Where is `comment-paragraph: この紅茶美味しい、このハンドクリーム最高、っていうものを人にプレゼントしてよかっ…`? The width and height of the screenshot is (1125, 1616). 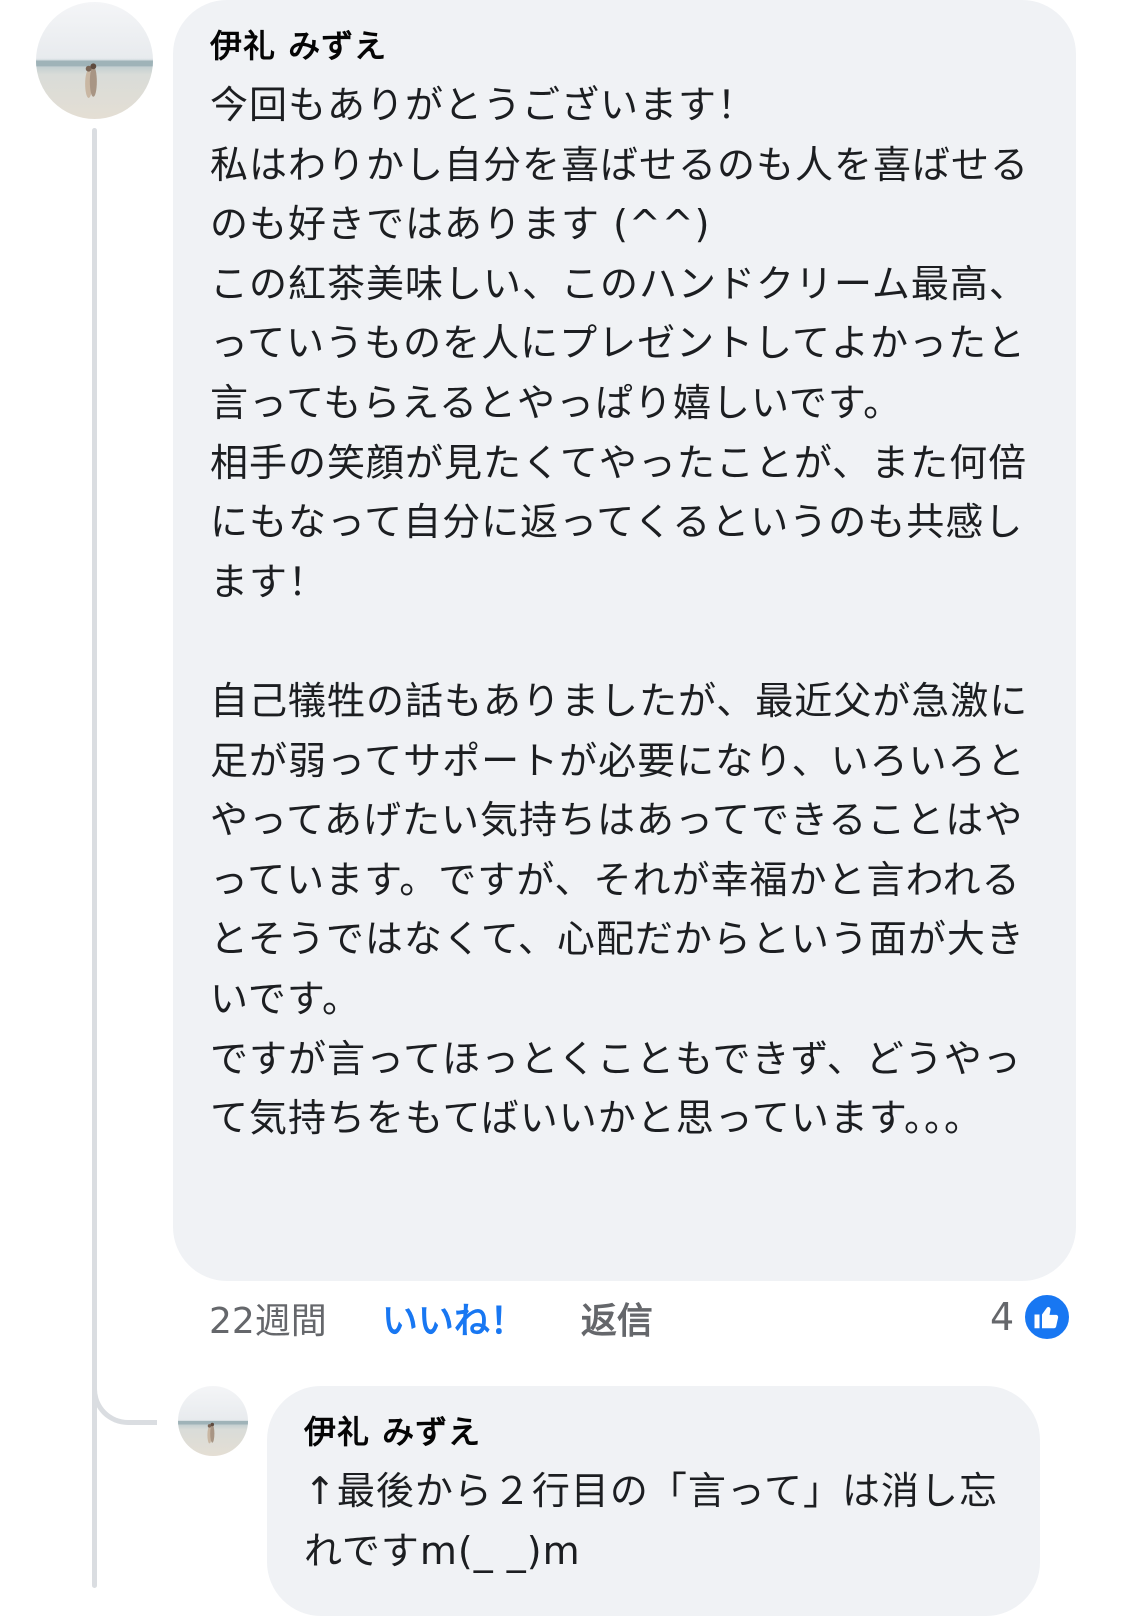 comment-paragraph: この紅茶美味しい、このハンドクリーム最高、っていうものを人にプレゼントしてよかっ… is located at coordinates (619, 343).